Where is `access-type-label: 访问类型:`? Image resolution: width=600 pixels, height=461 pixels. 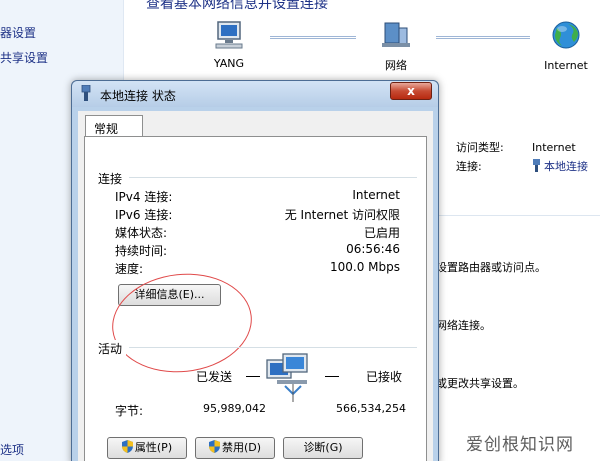 access-type-label: 访问类型: is located at coordinates (480, 147).